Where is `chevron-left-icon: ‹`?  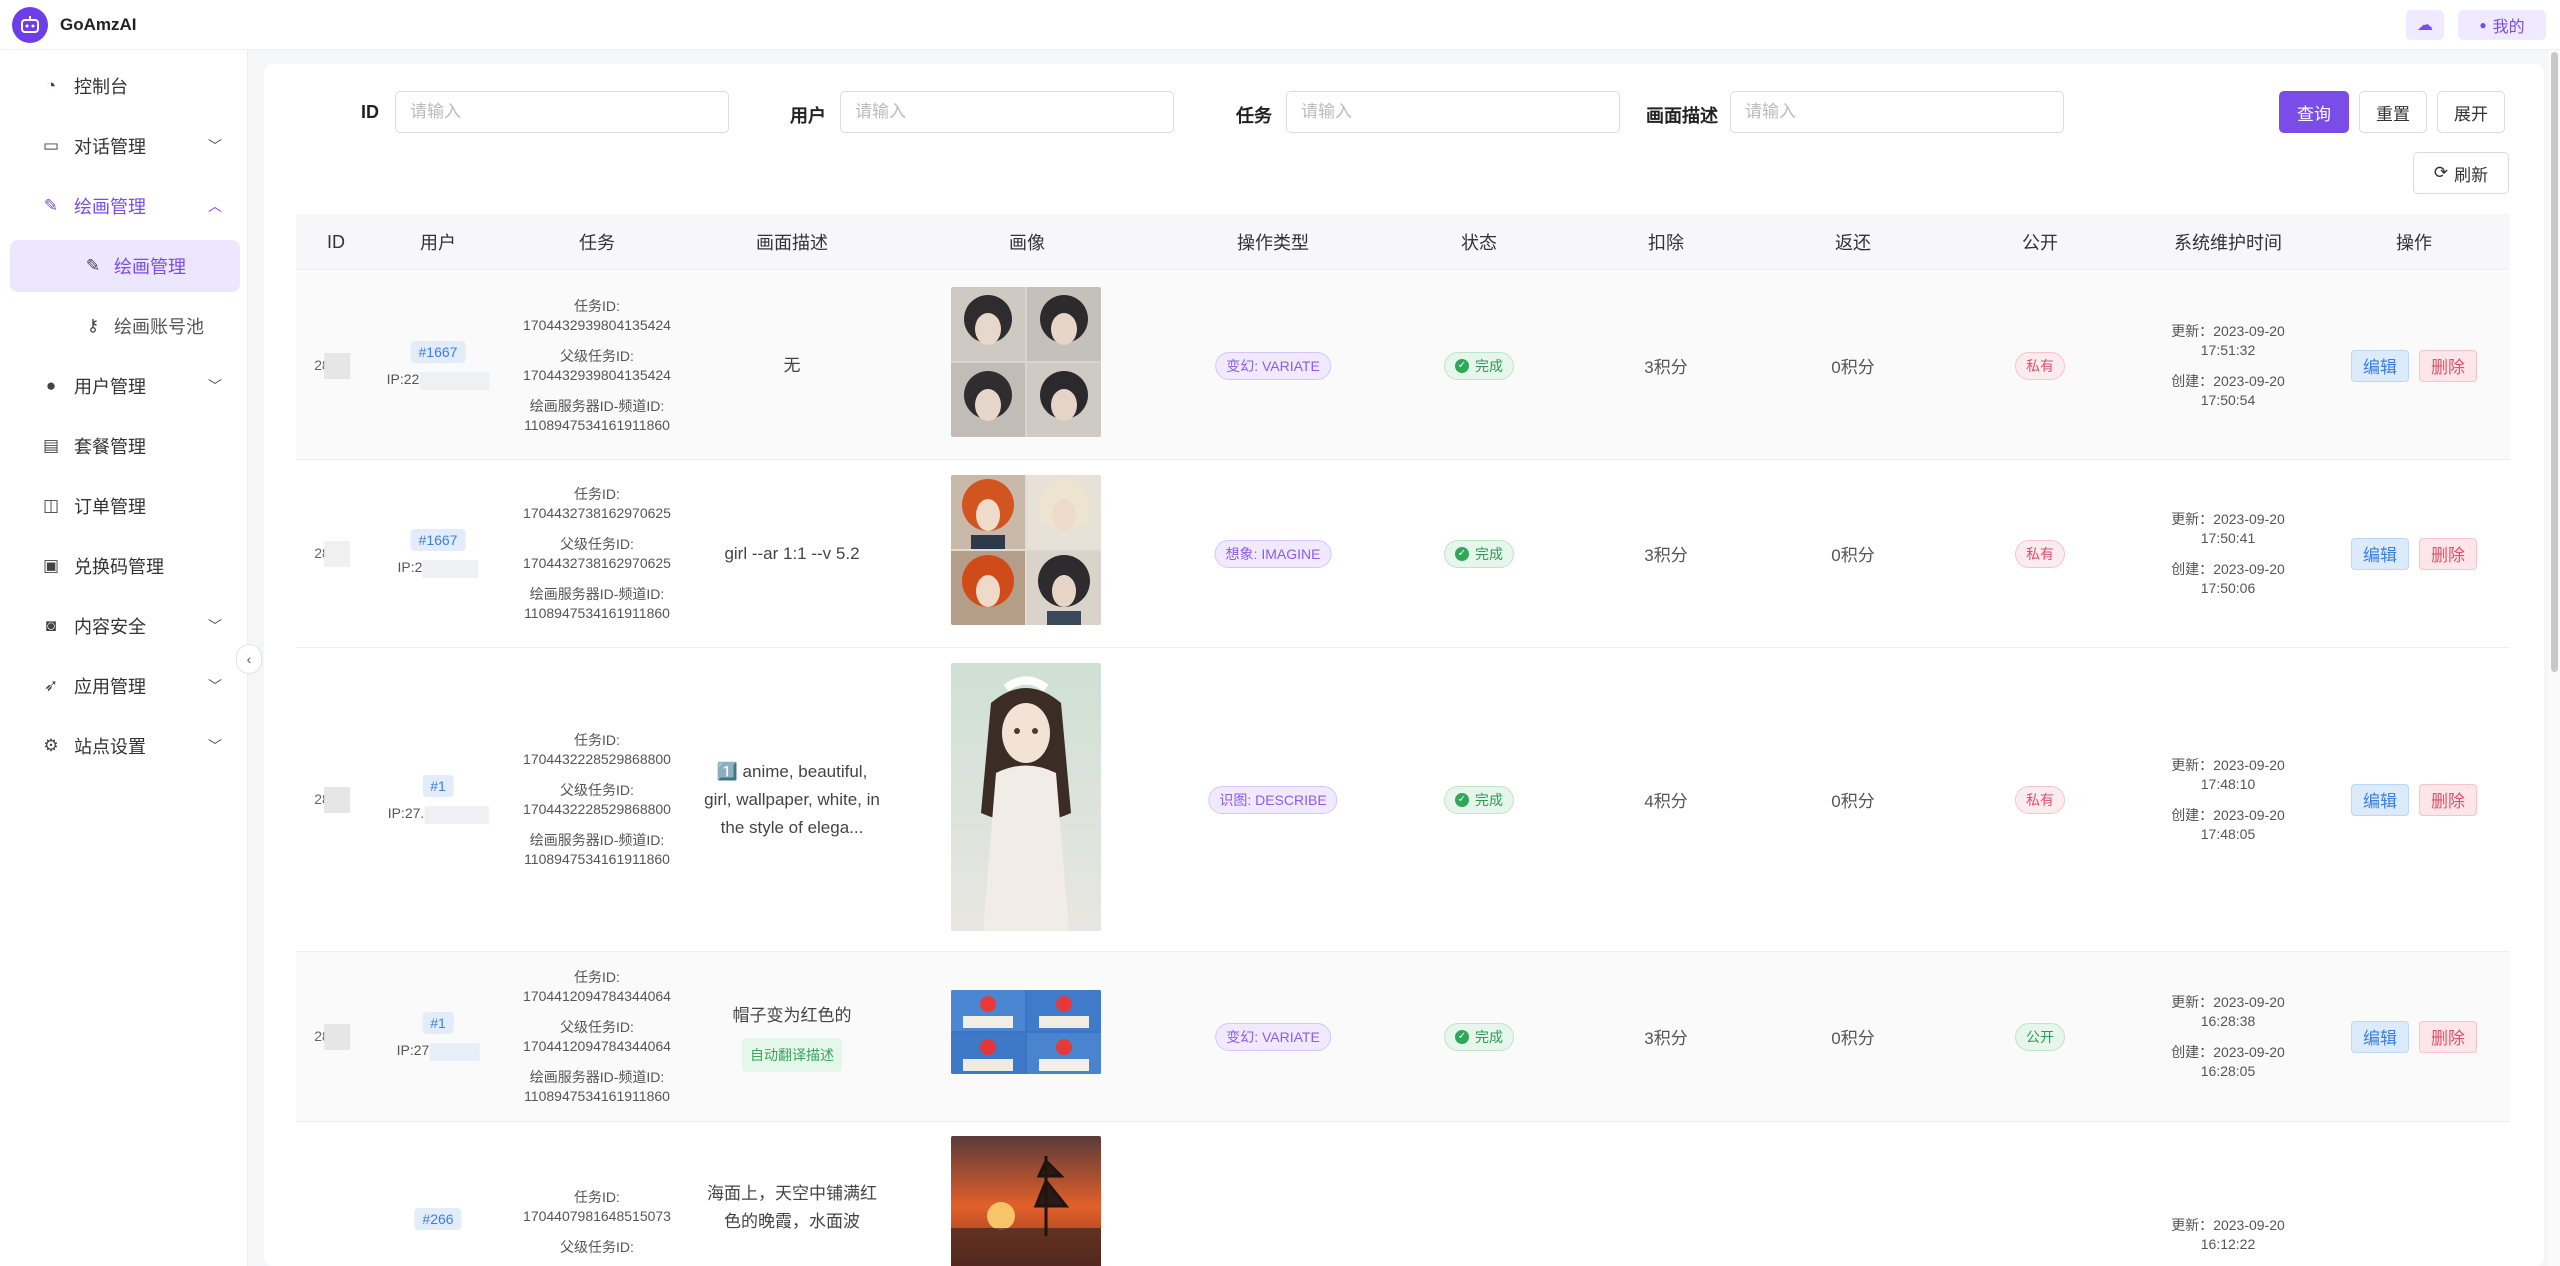
chevron-left-icon: ‹ is located at coordinates (249, 659).